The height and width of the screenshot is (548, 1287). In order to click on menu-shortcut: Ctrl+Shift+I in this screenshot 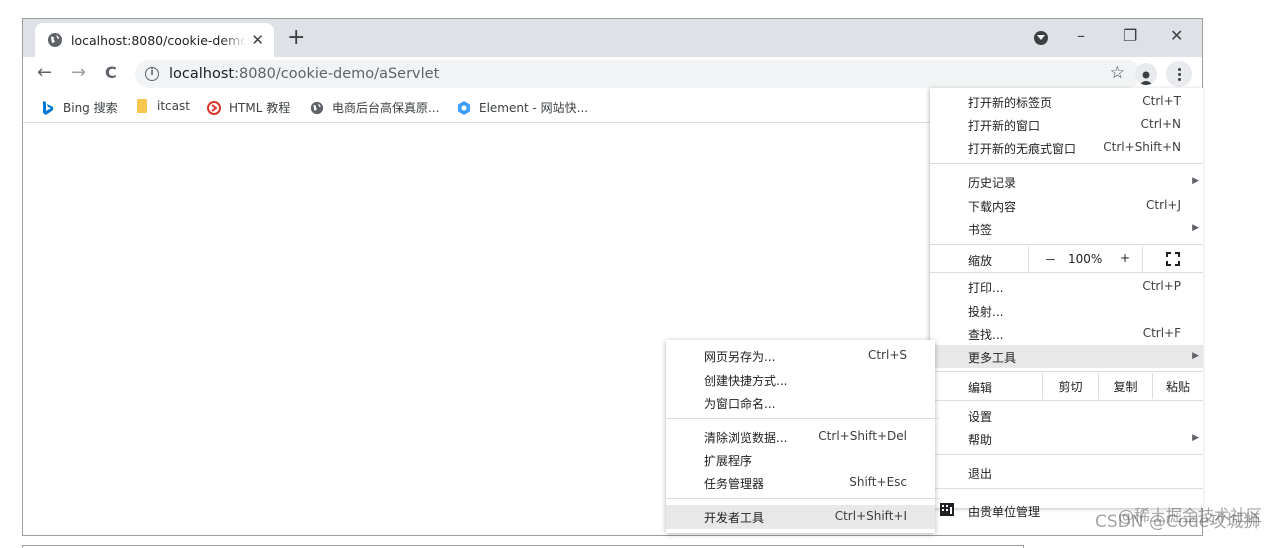, I will do `click(870, 516)`.